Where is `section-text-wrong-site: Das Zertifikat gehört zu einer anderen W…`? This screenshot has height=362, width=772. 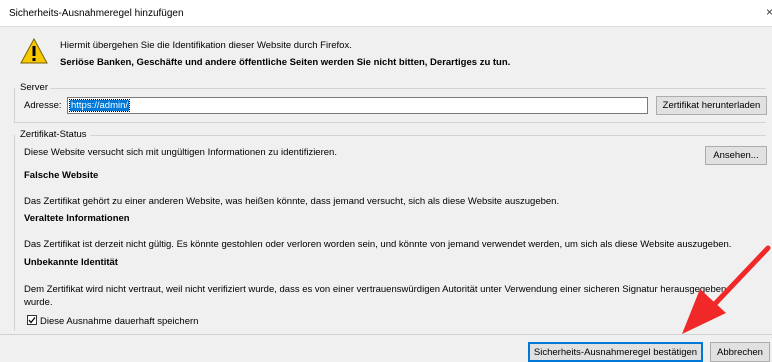
section-text-wrong-site: Das Zertifikat gehört zu einer anderen W… is located at coordinates (292, 201).